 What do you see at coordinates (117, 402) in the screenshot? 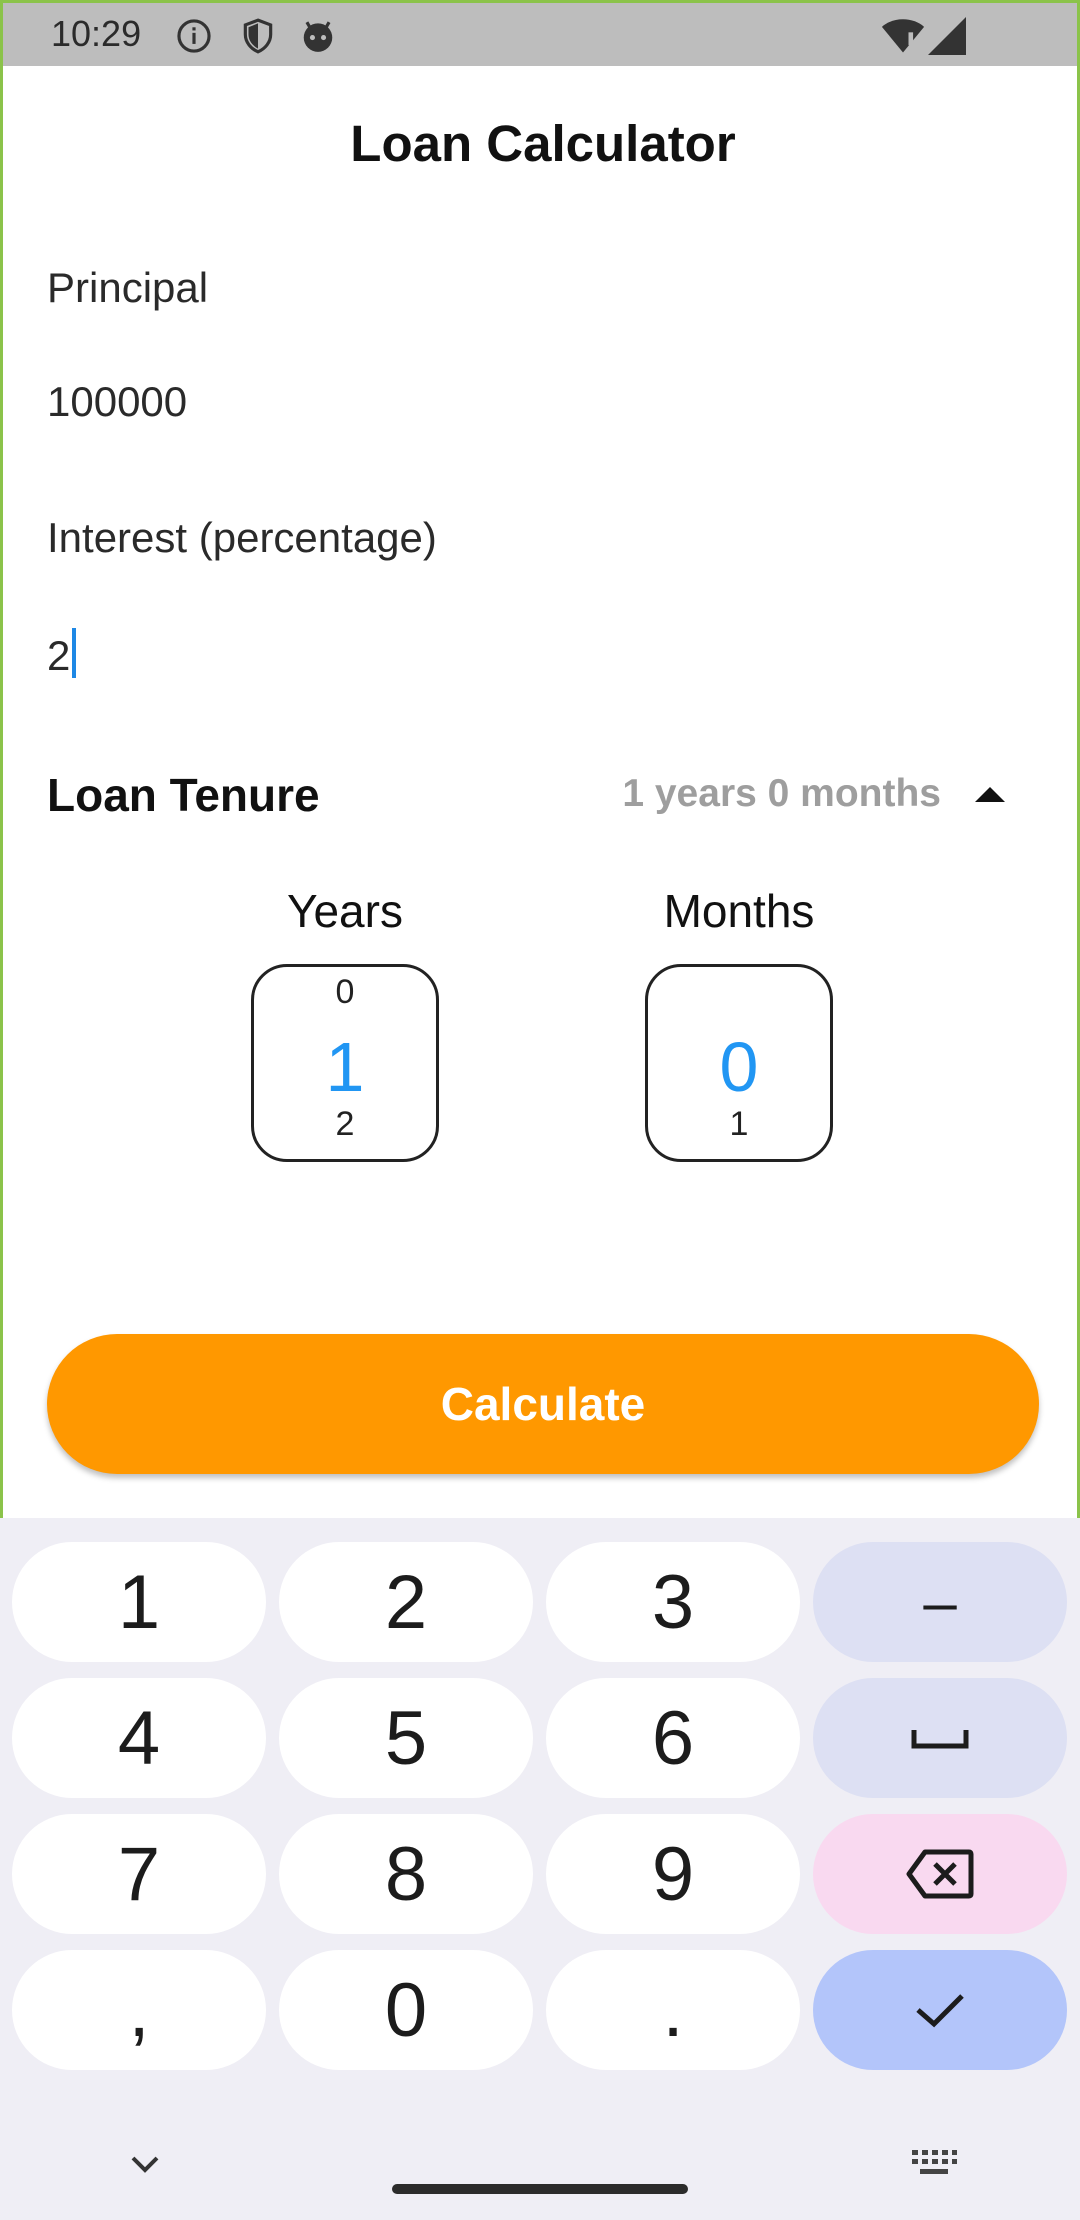
I see `principal-input: 100000` at bounding box center [117, 402].